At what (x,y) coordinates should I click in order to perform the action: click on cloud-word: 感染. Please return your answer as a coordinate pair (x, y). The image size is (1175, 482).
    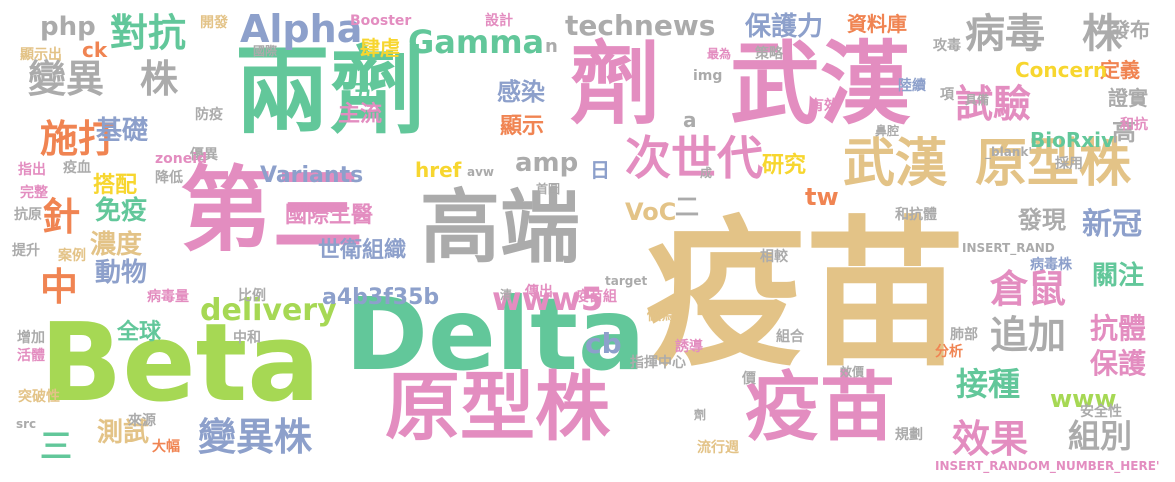
    Looking at the image, I should click on (521, 92).